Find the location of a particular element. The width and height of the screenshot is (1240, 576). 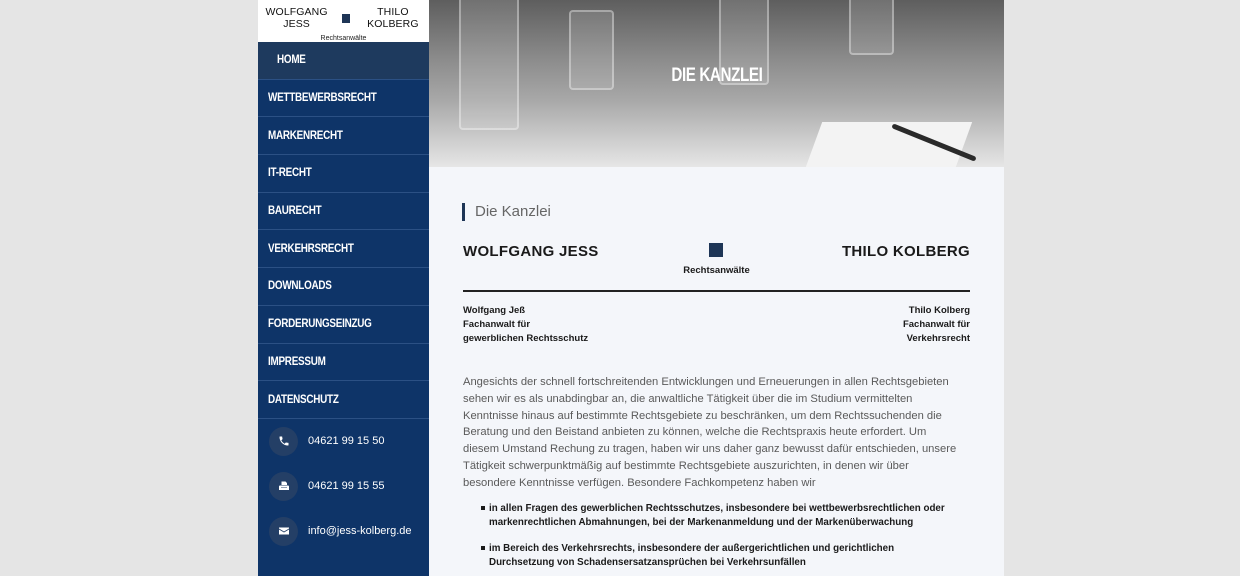

nav-item-verkehrsrecht: VERKEHRSRECHT is located at coordinates (343, 249).